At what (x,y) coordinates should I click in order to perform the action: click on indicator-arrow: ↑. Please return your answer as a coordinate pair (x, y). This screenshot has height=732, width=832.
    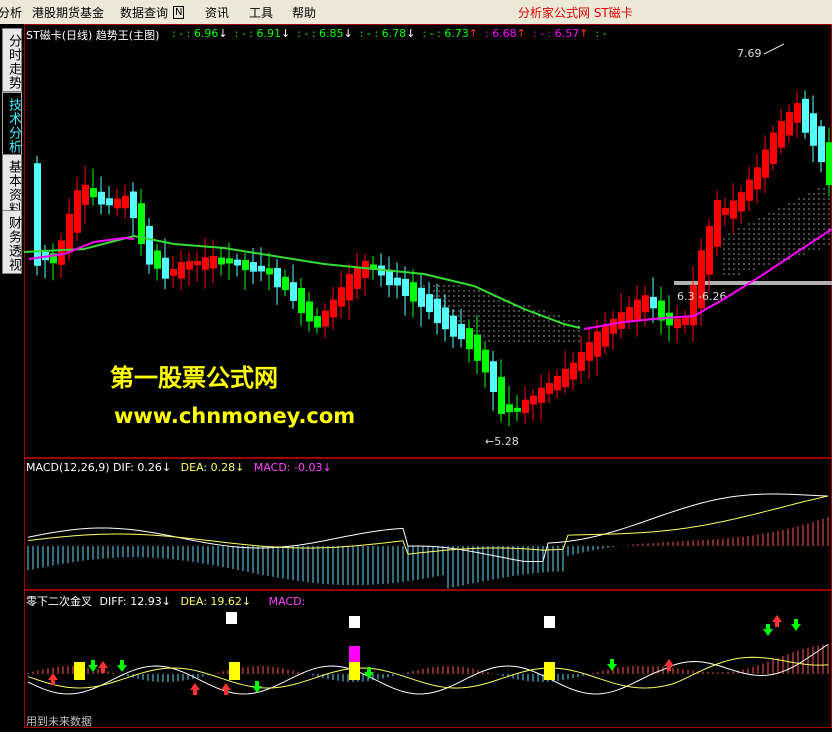
    Looking at the image, I should click on (473, 33).